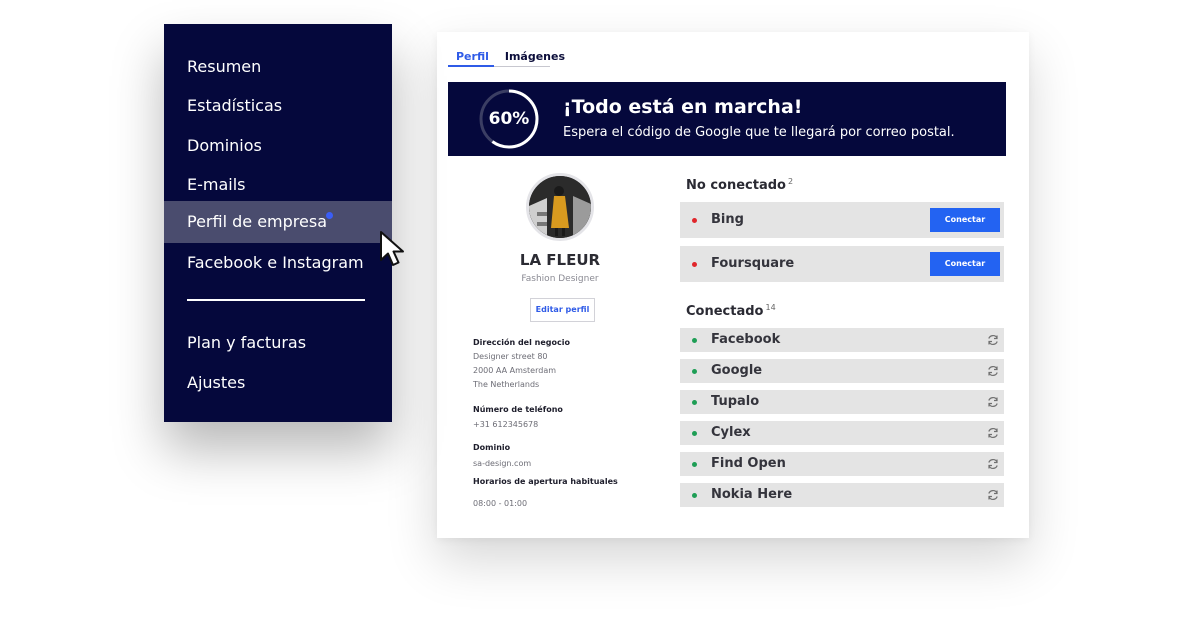  I want to click on address-line: The Netherlands, so click(506, 384).